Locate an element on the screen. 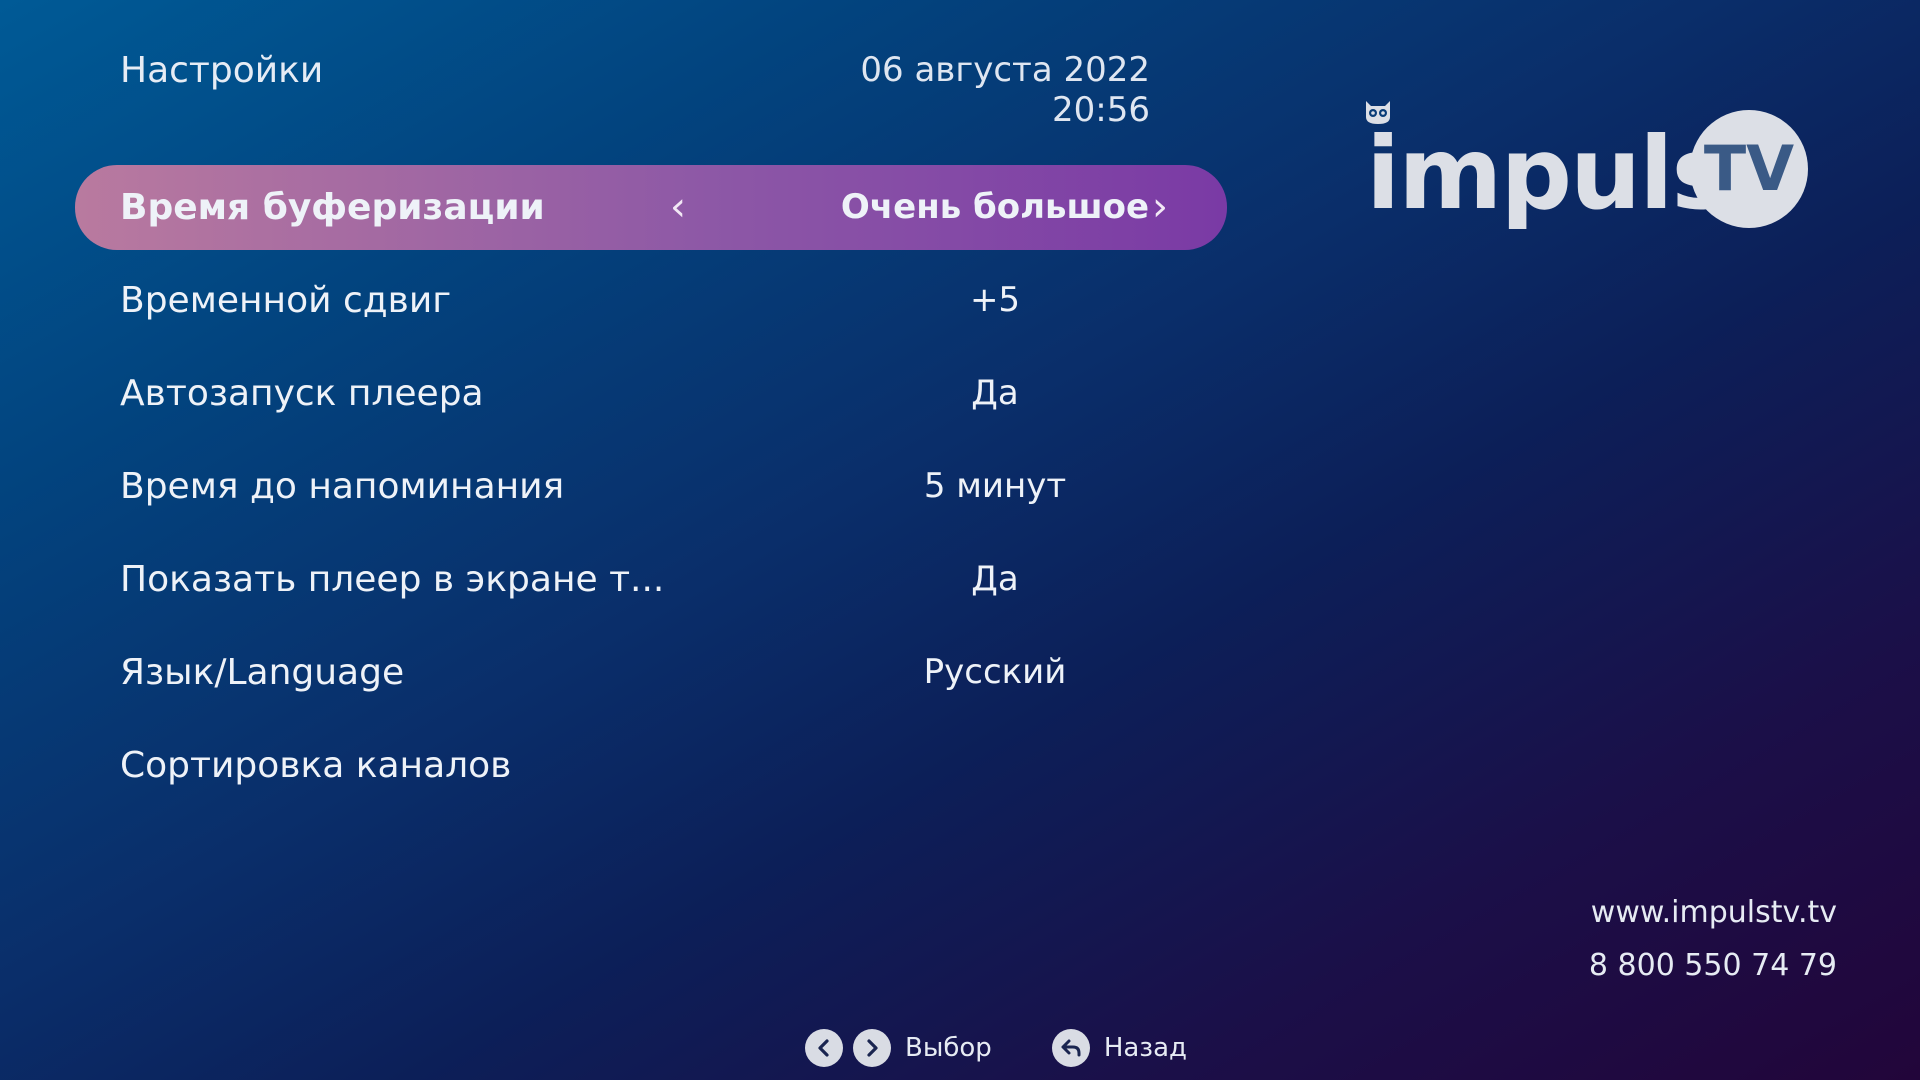  setting-row-player-autostart: Автозапуск плеера Да is located at coordinates (651, 393).